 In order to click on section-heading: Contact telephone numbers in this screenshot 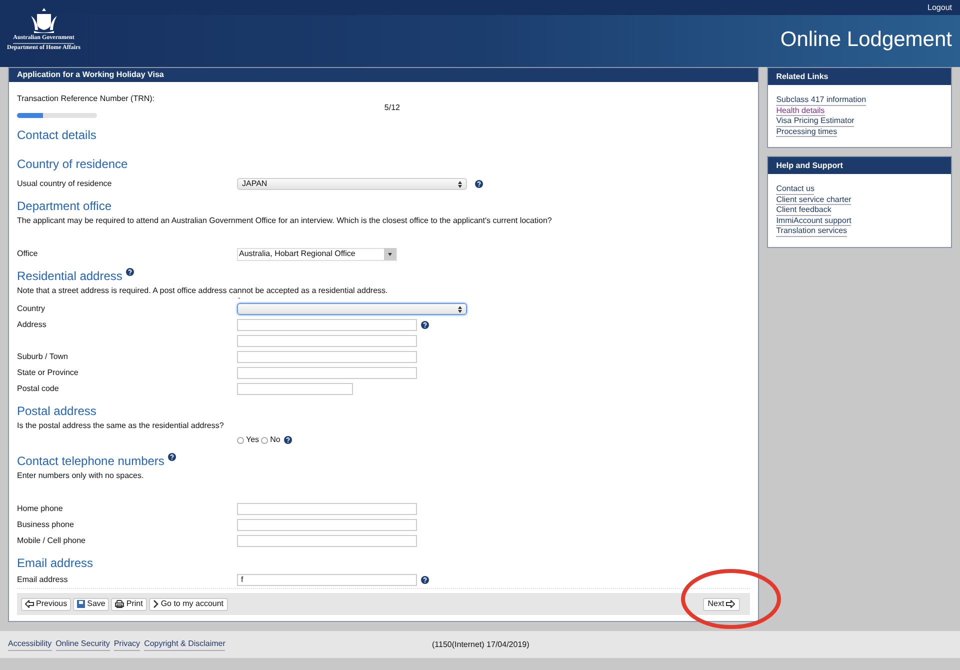, I will do `click(90, 461)`.